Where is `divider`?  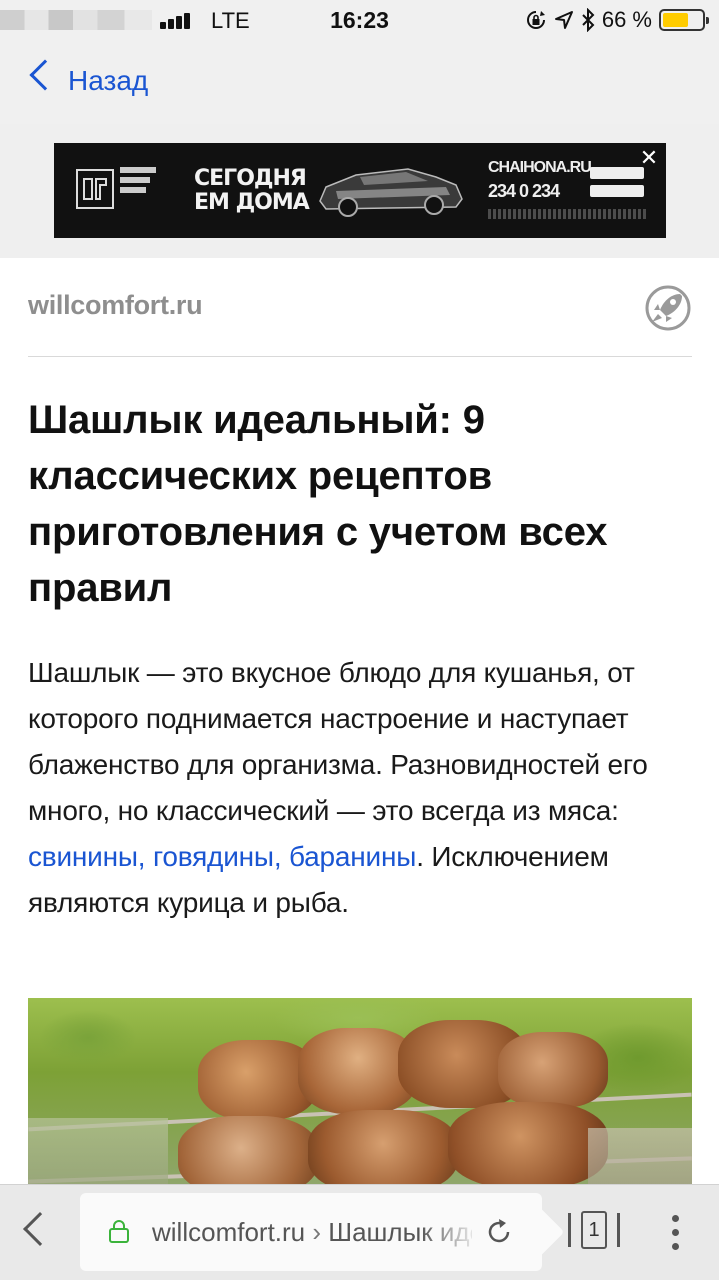
divider is located at coordinates (360, 356).